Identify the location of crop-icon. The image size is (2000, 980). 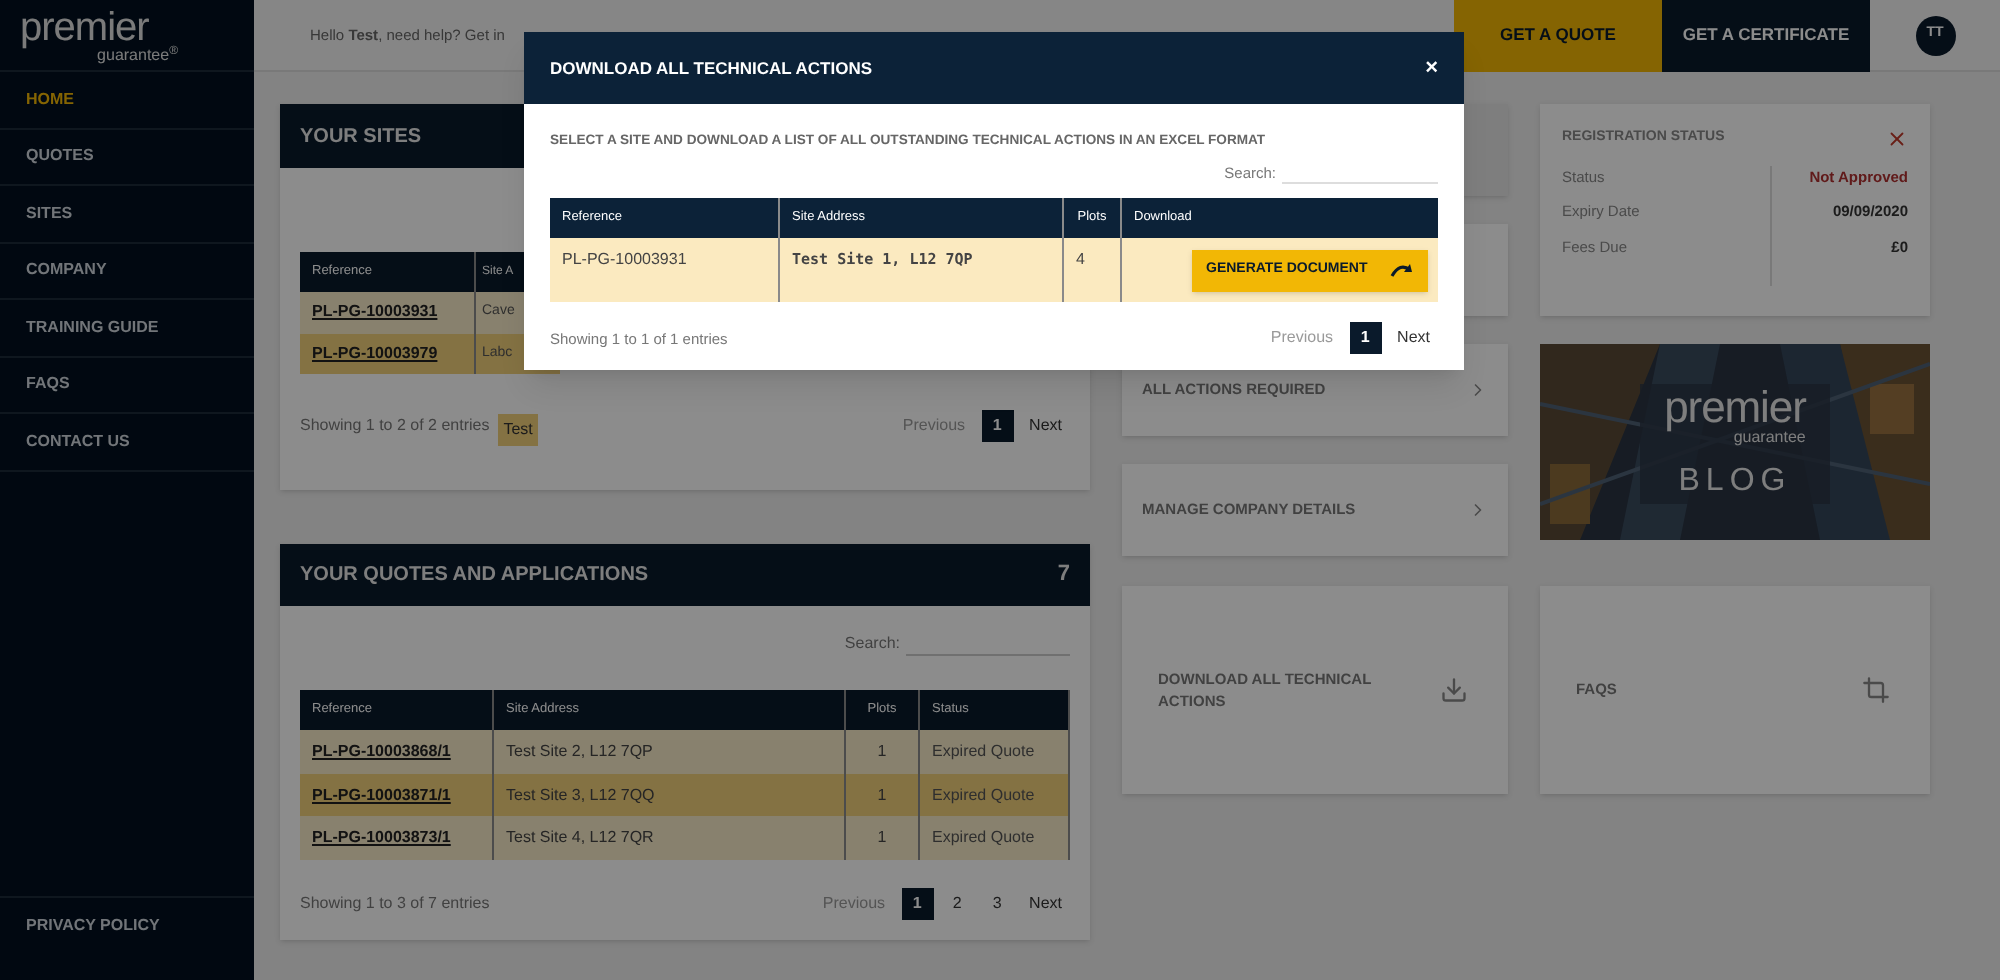
(1876, 690).